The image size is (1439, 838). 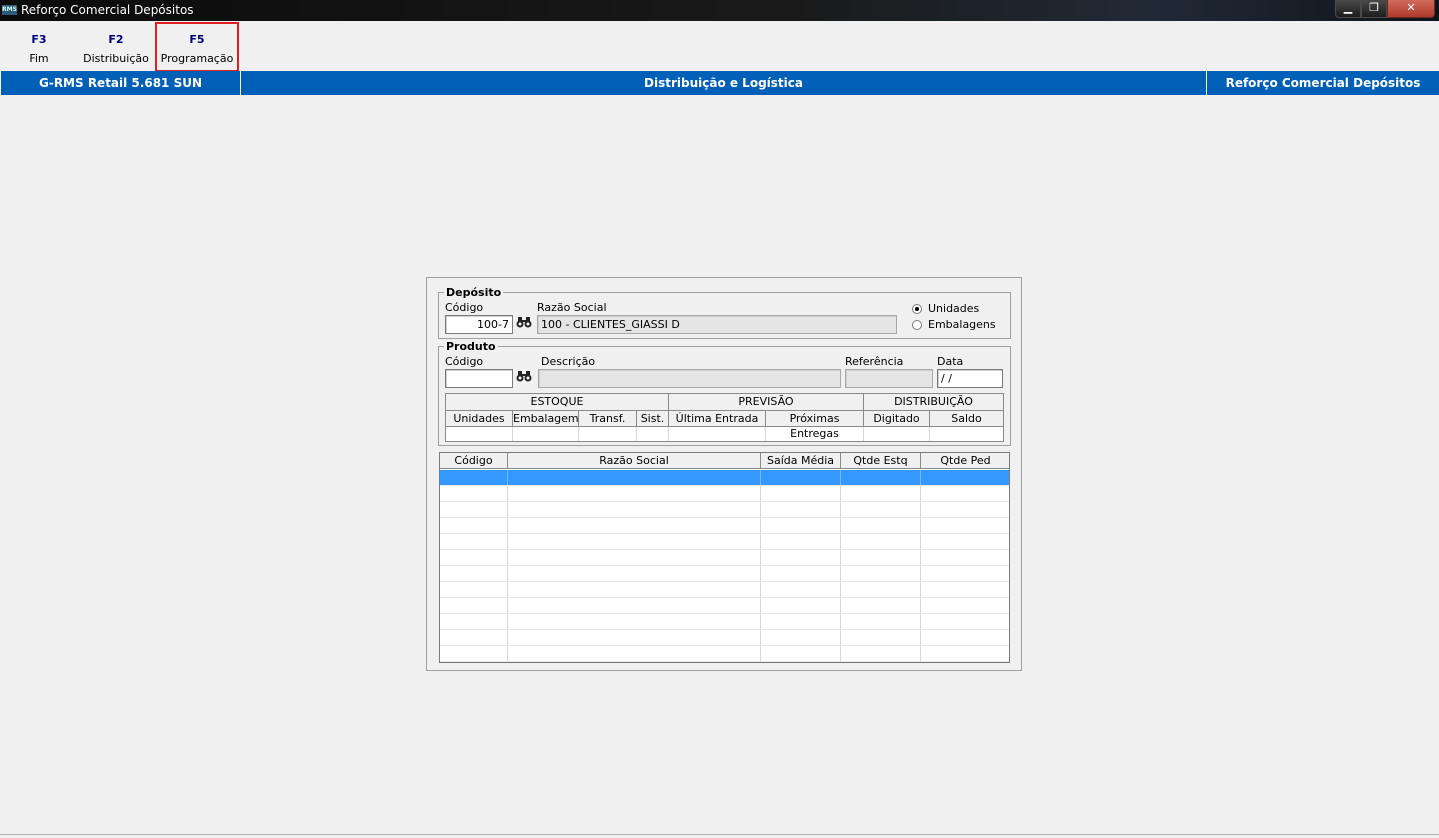 What do you see at coordinates (572, 307) in the screenshot?
I see `deposito-razao-label: Razão Social` at bounding box center [572, 307].